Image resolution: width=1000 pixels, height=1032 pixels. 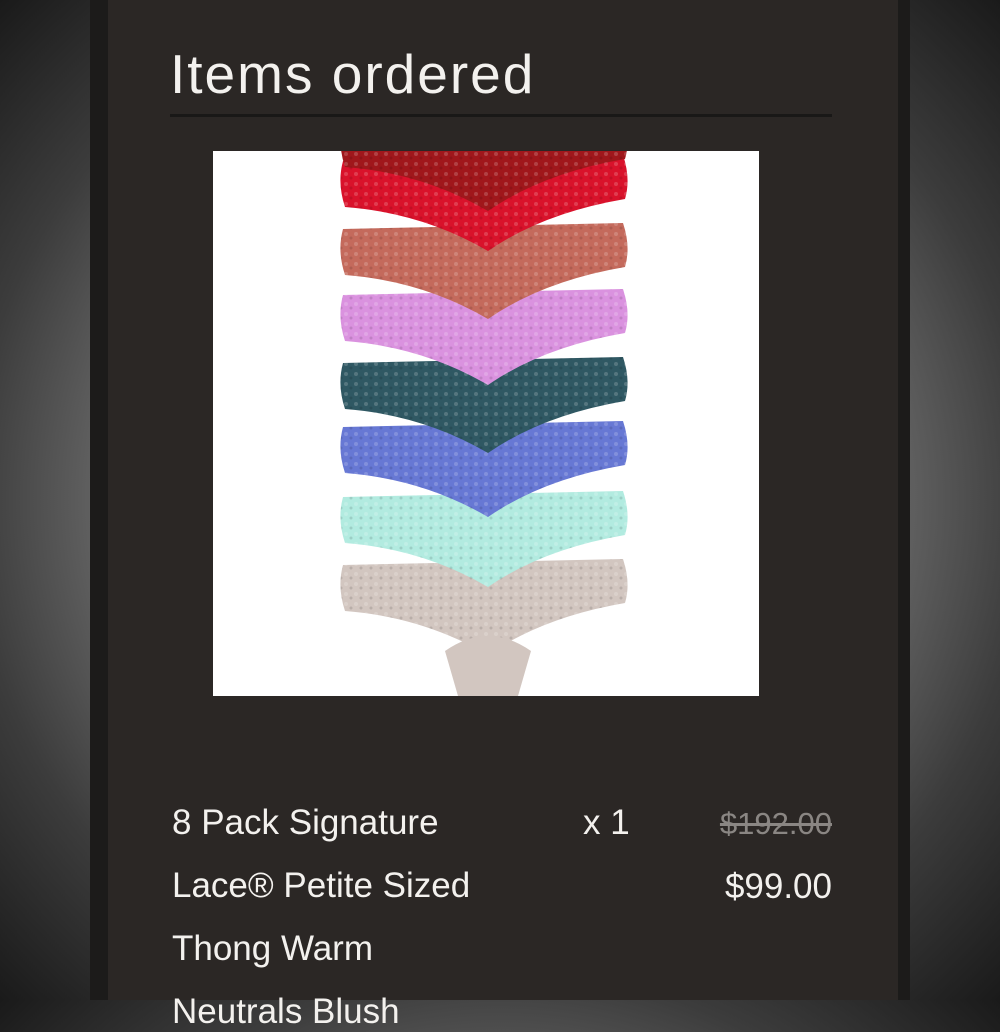 What do you see at coordinates (606, 822) in the screenshot?
I see `item-quantity: x 1` at bounding box center [606, 822].